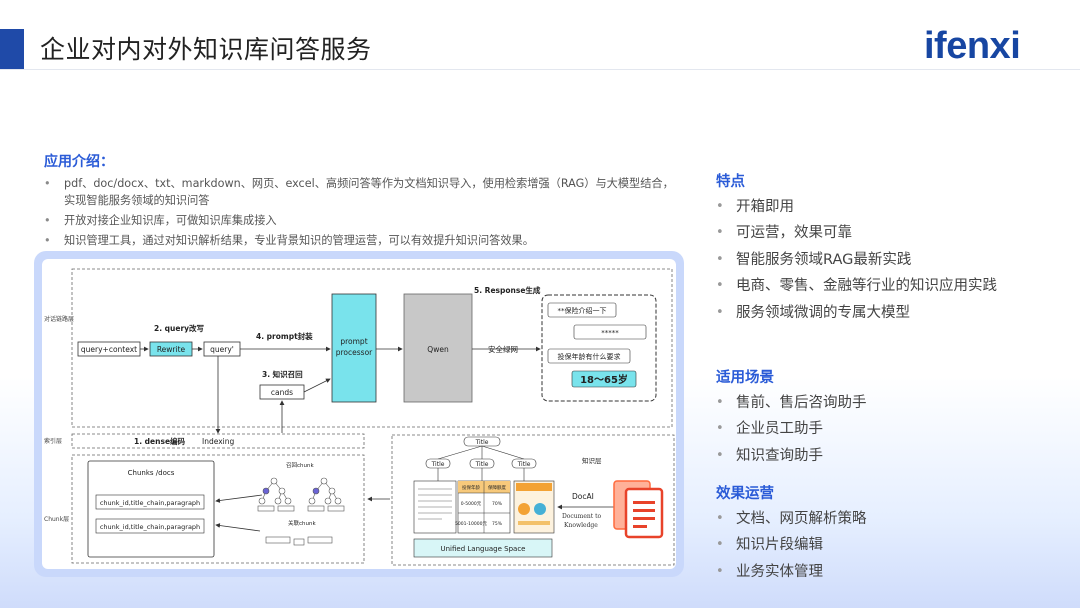 This screenshot has height=608, width=1080. What do you see at coordinates (53, 441) in the screenshot?
I see `layer-label-index: 索引层` at bounding box center [53, 441].